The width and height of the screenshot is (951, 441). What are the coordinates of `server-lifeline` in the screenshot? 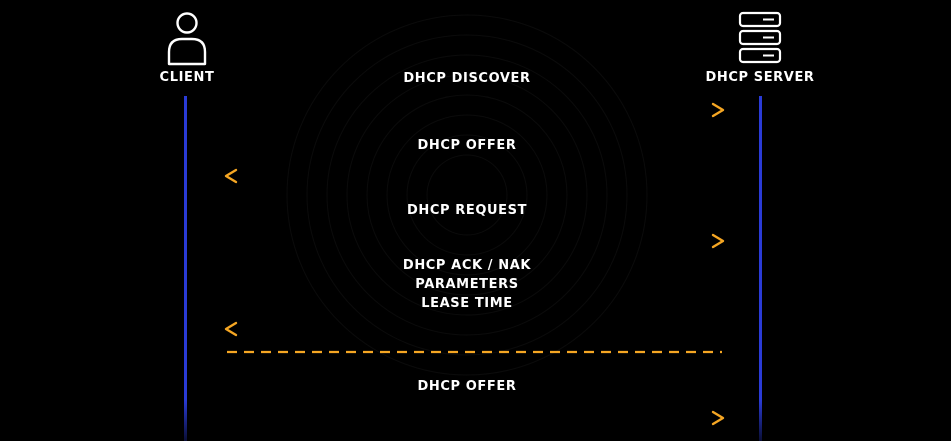 It's located at (760, 268).